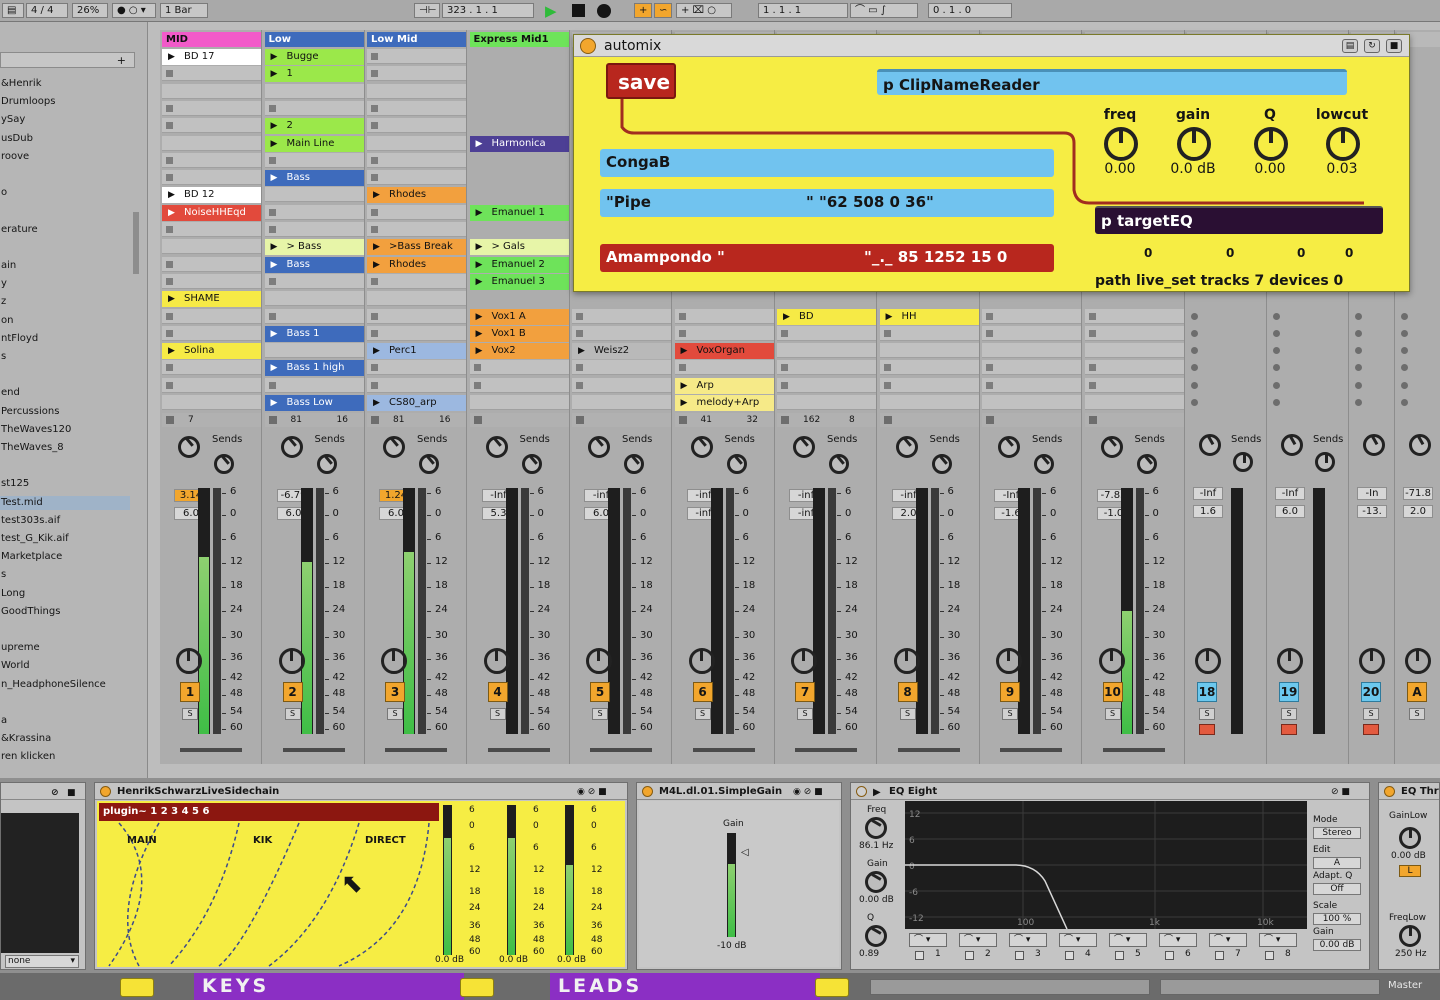  What do you see at coordinates (1337, 919) in the screenshot?
I see `eq-option-value: 100 %` at bounding box center [1337, 919].